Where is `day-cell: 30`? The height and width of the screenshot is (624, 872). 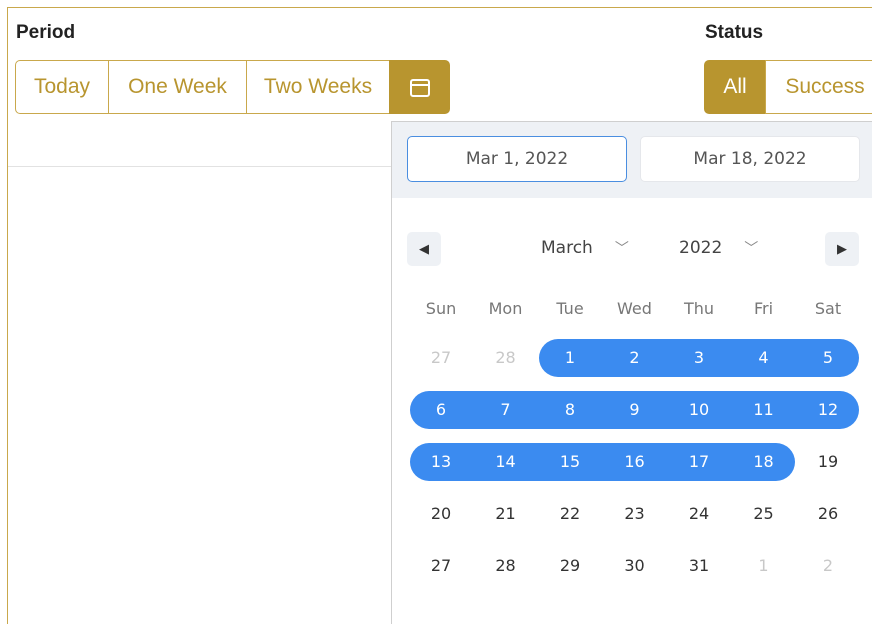
day-cell: 30 is located at coordinates (635, 566).